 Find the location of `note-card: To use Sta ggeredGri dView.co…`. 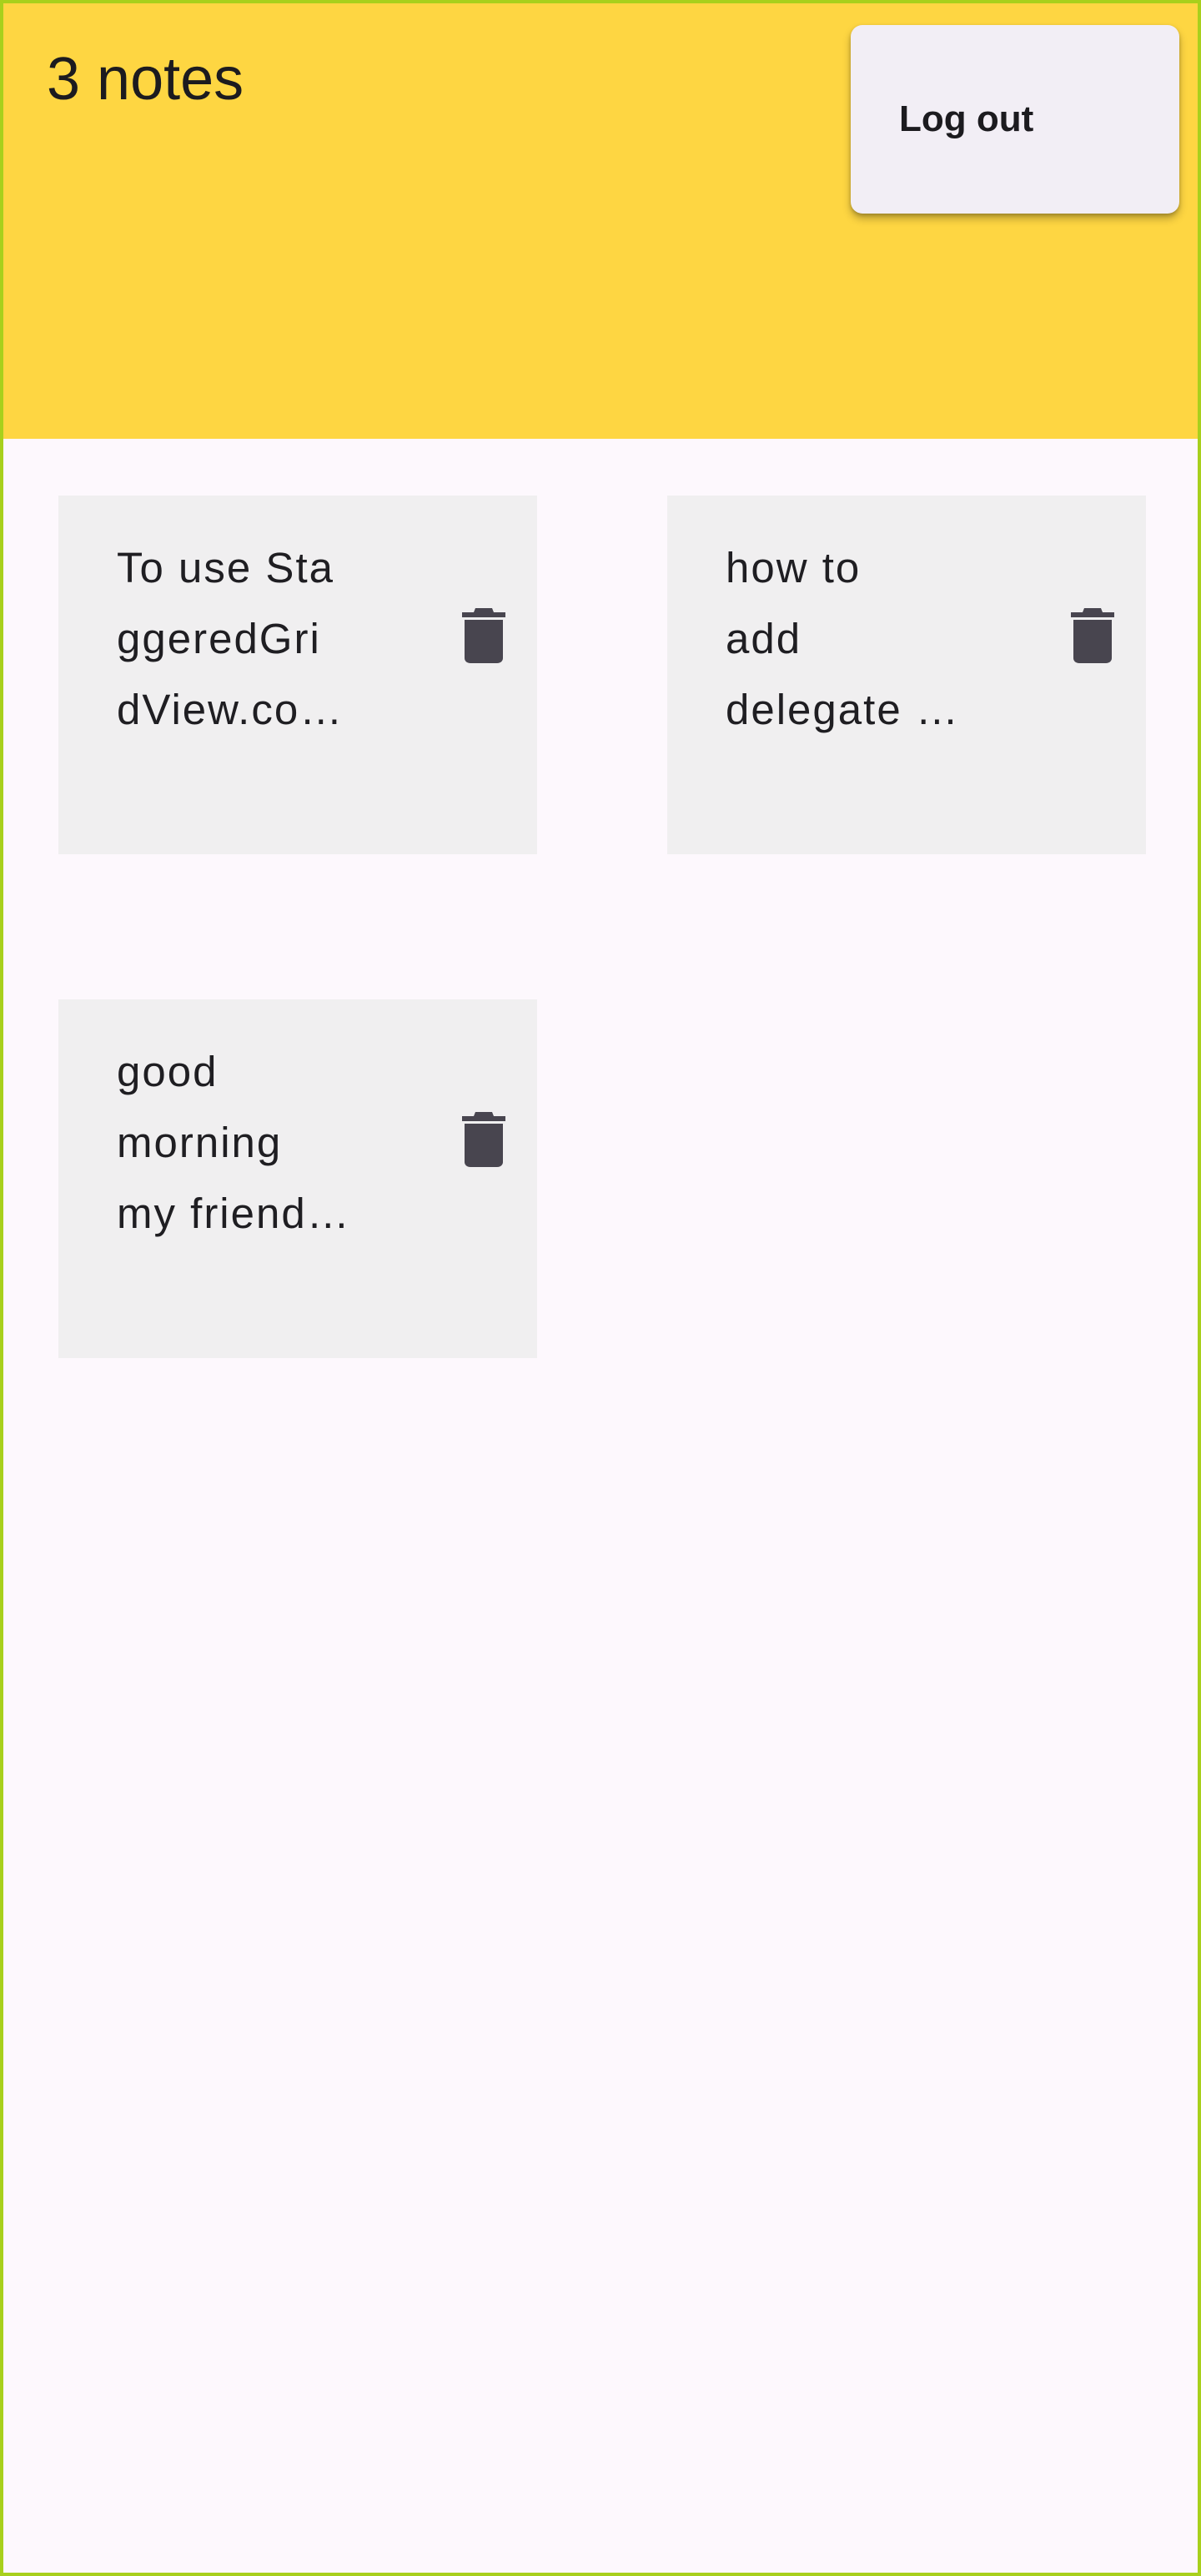

note-card: To use Sta ggeredGri dView.co… is located at coordinates (298, 675).